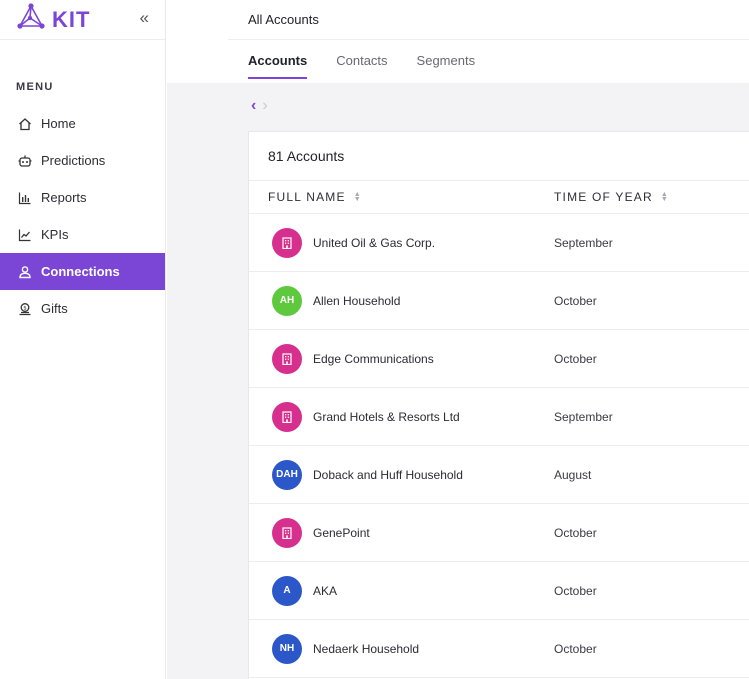  I want to click on user-icon, so click(25, 272).